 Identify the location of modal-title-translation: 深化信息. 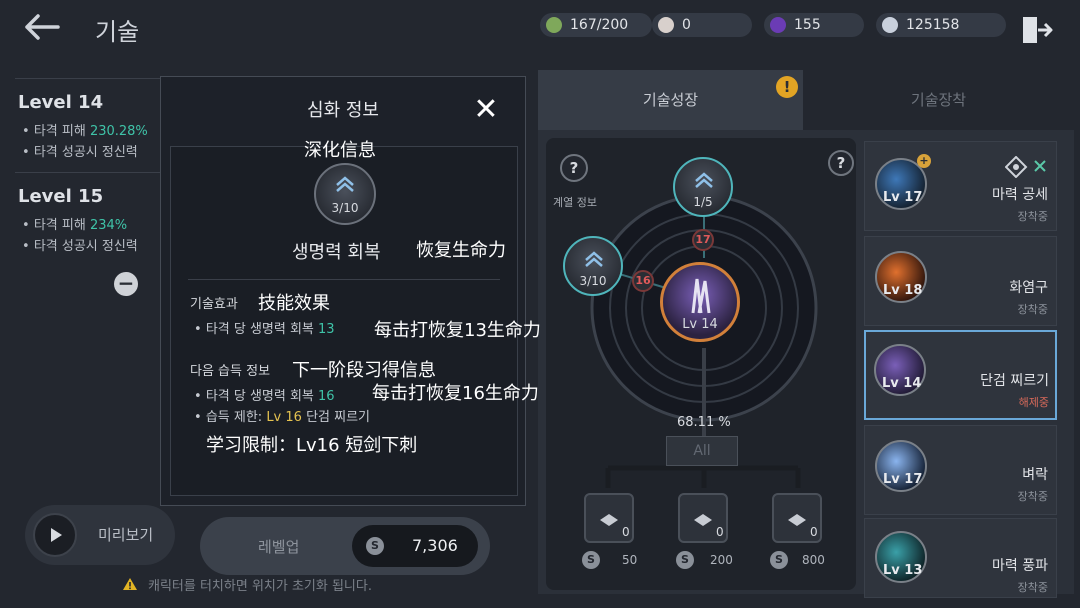
(340, 150).